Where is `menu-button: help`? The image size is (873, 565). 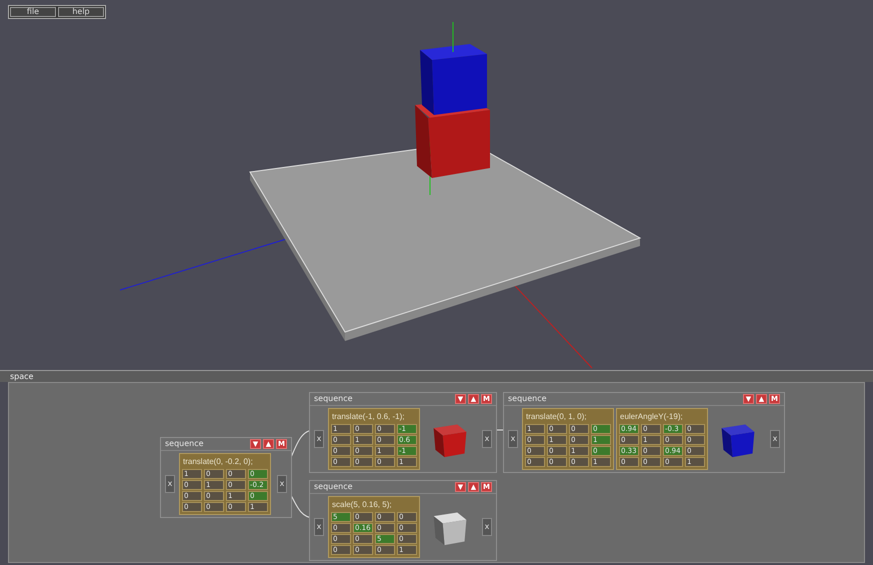
menu-button: help is located at coordinates (81, 12).